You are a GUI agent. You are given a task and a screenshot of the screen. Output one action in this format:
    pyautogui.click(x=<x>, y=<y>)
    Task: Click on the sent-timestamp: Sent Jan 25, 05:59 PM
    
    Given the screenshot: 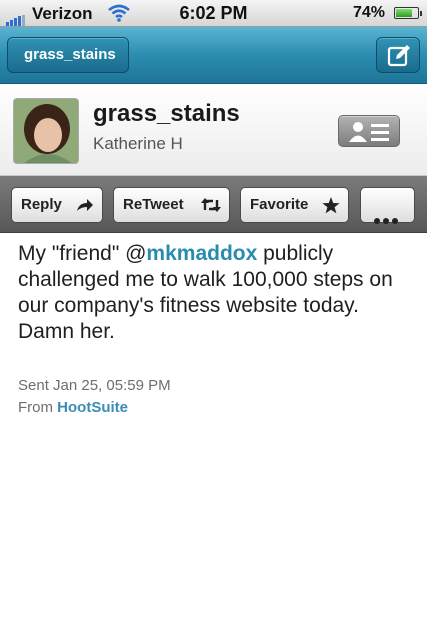 What is the action you would take?
    pyautogui.click(x=94, y=385)
    